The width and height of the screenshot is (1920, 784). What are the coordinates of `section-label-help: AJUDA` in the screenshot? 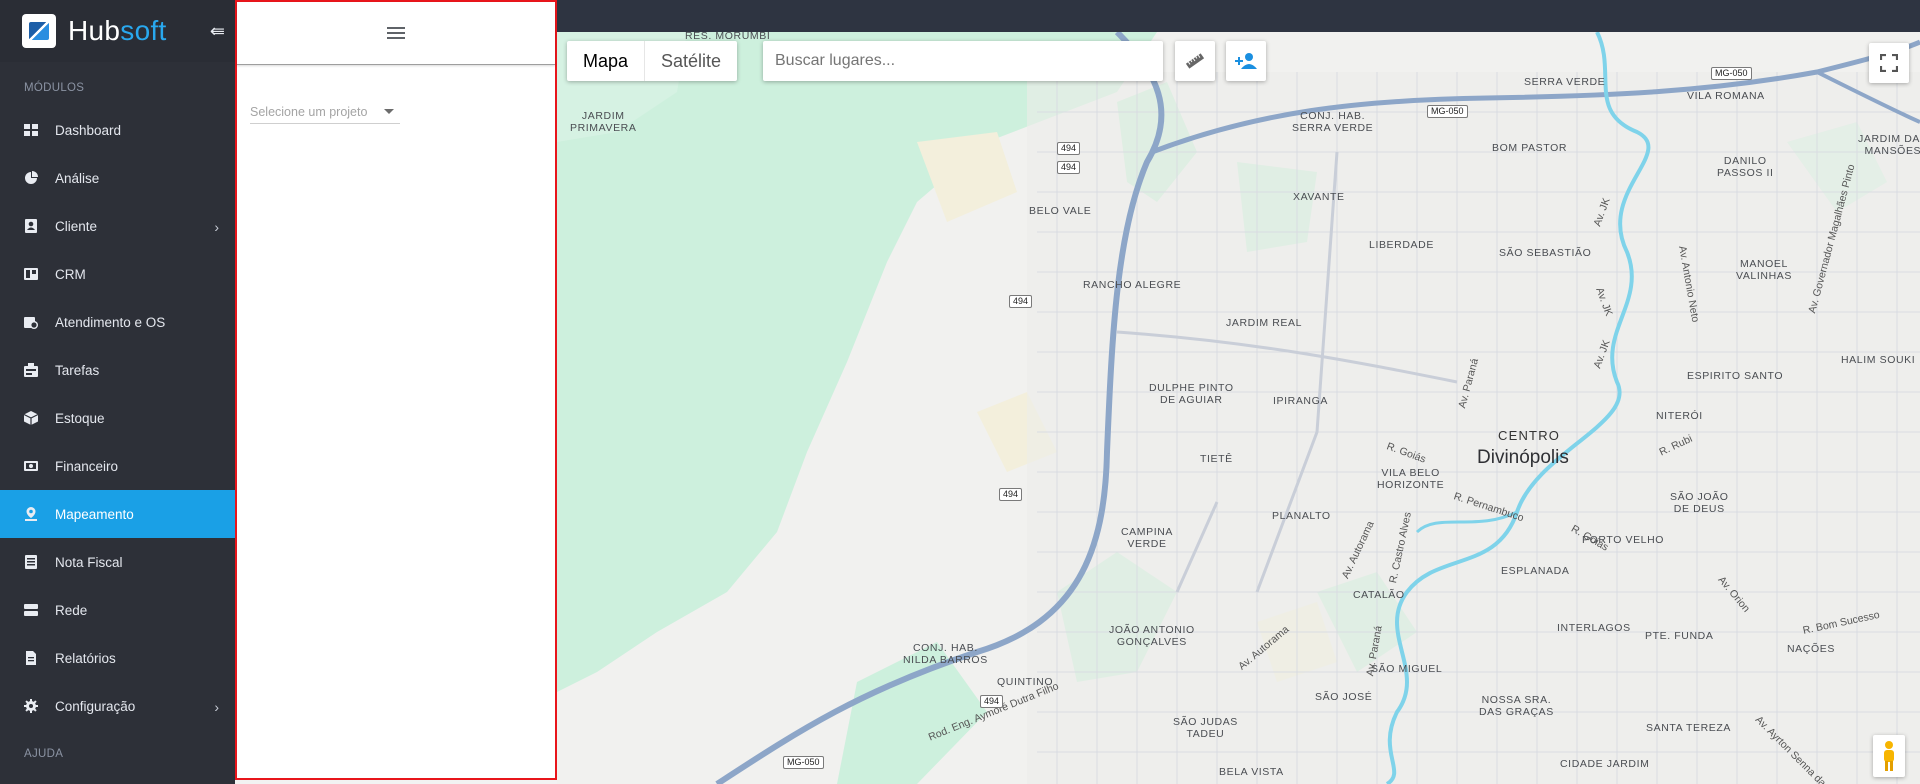 It's located at (44, 754).